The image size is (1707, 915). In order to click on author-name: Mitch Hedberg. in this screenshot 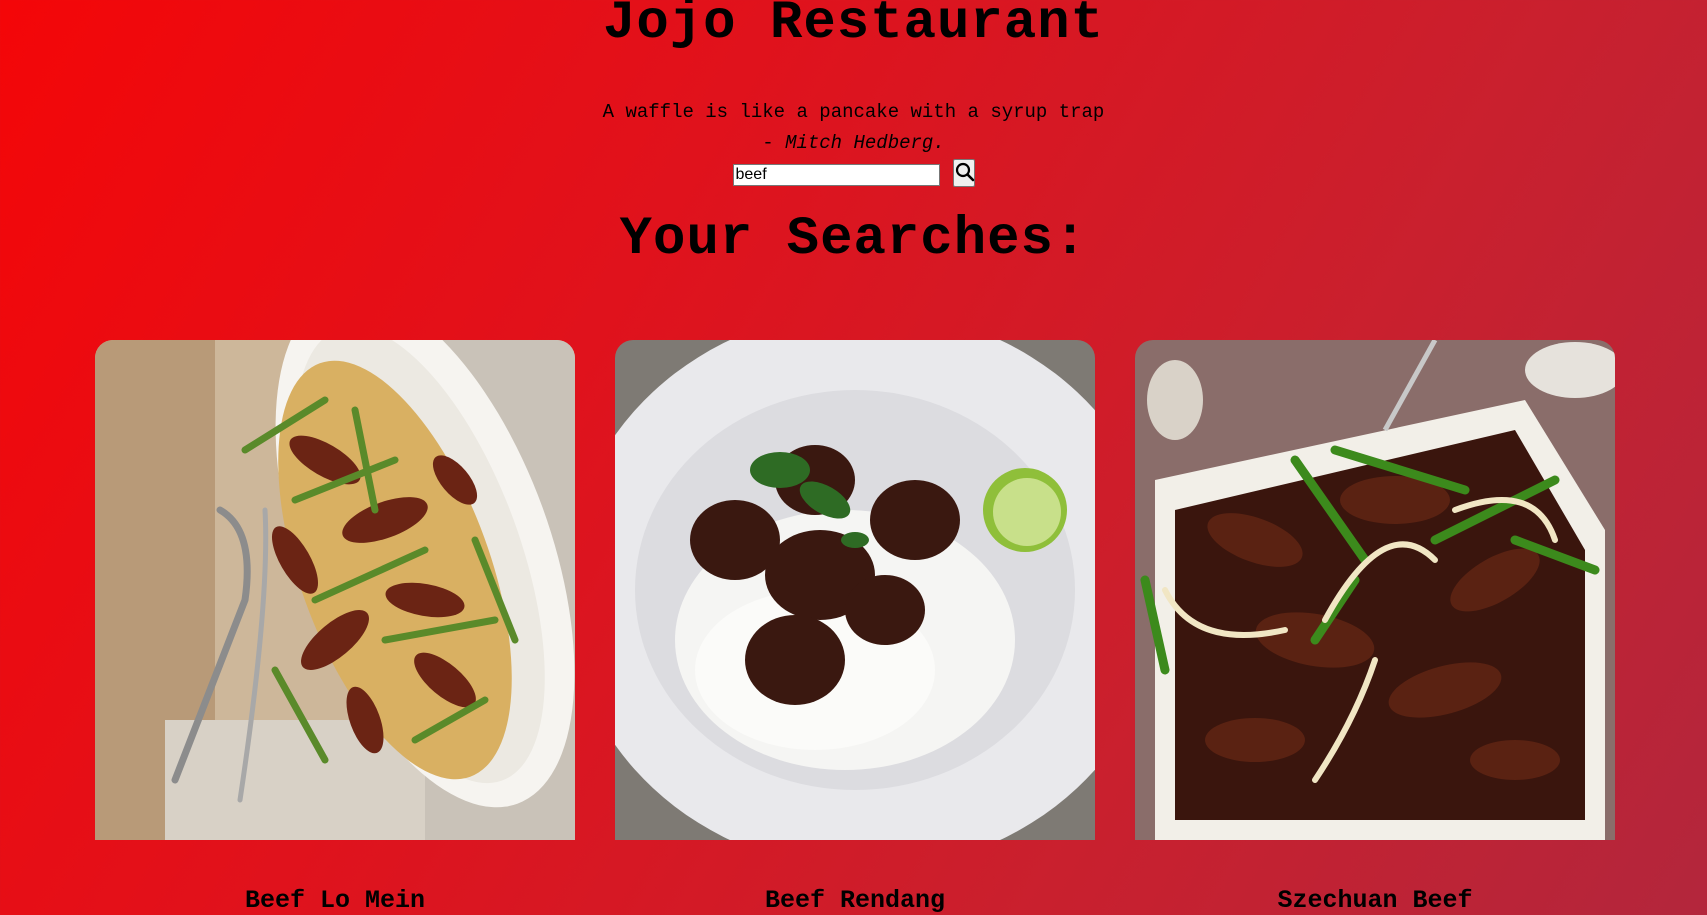, I will do `click(865, 143)`.